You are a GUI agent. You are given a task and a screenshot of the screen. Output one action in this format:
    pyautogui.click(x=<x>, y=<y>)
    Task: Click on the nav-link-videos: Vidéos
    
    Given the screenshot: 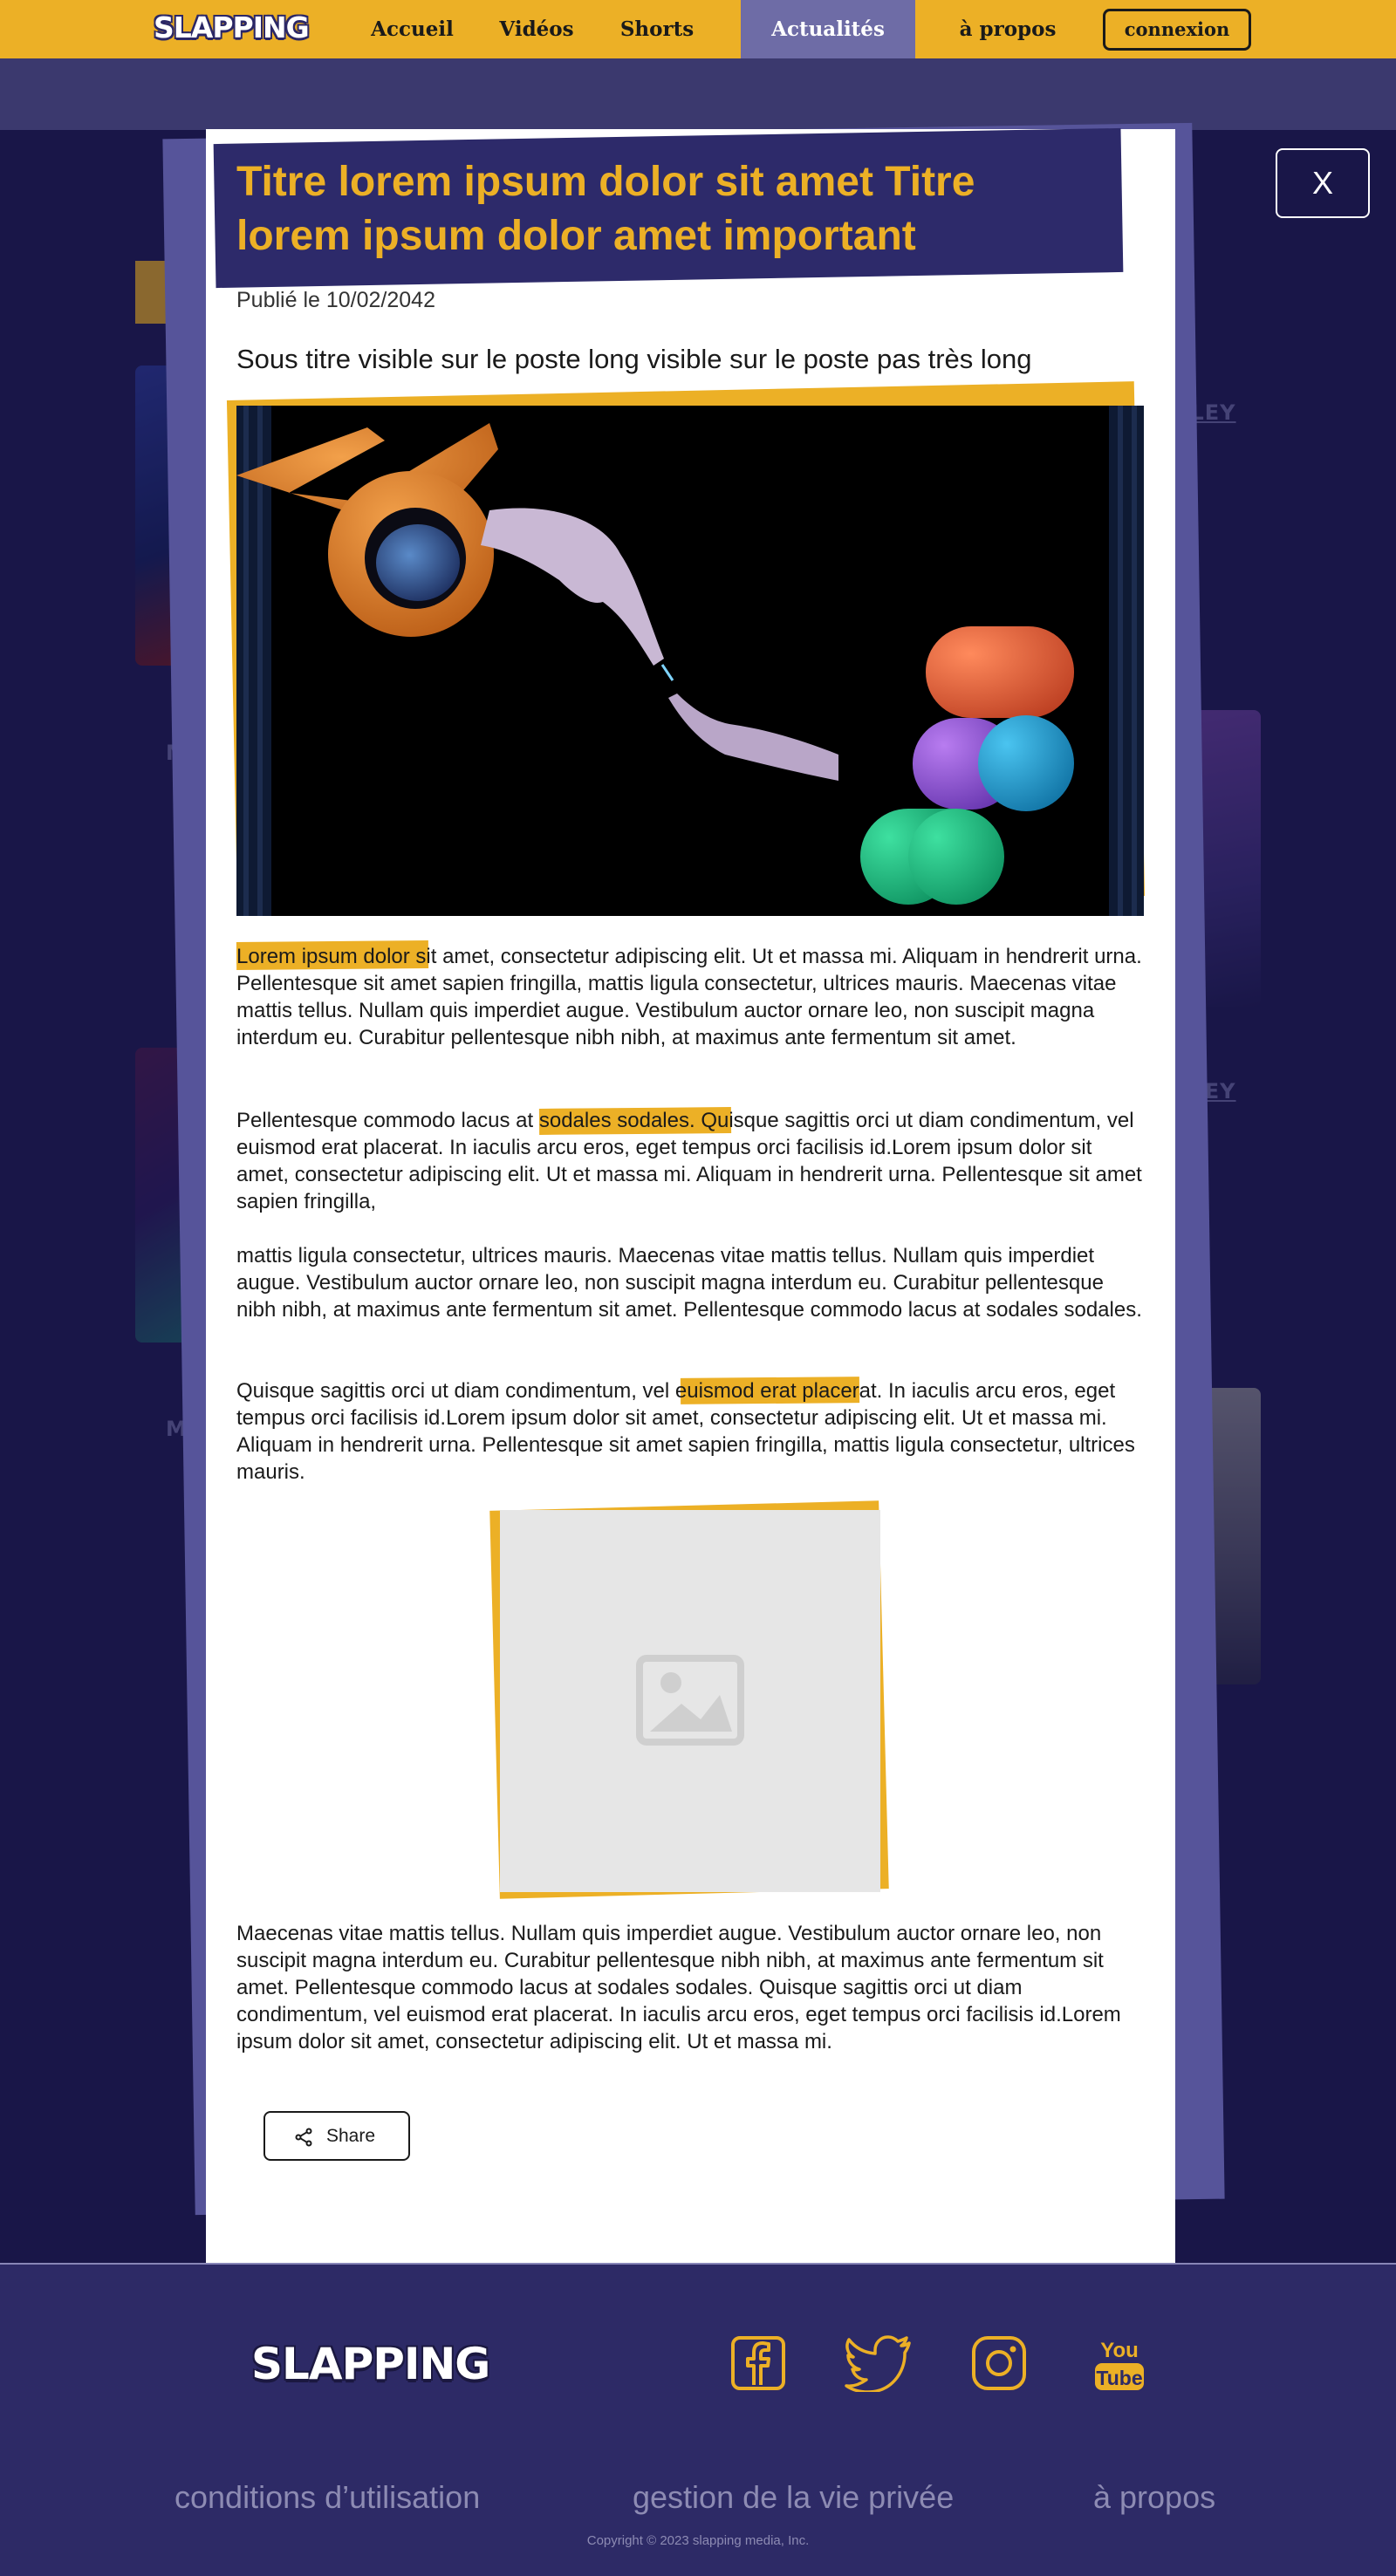 What is the action you would take?
    pyautogui.click(x=536, y=29)
    